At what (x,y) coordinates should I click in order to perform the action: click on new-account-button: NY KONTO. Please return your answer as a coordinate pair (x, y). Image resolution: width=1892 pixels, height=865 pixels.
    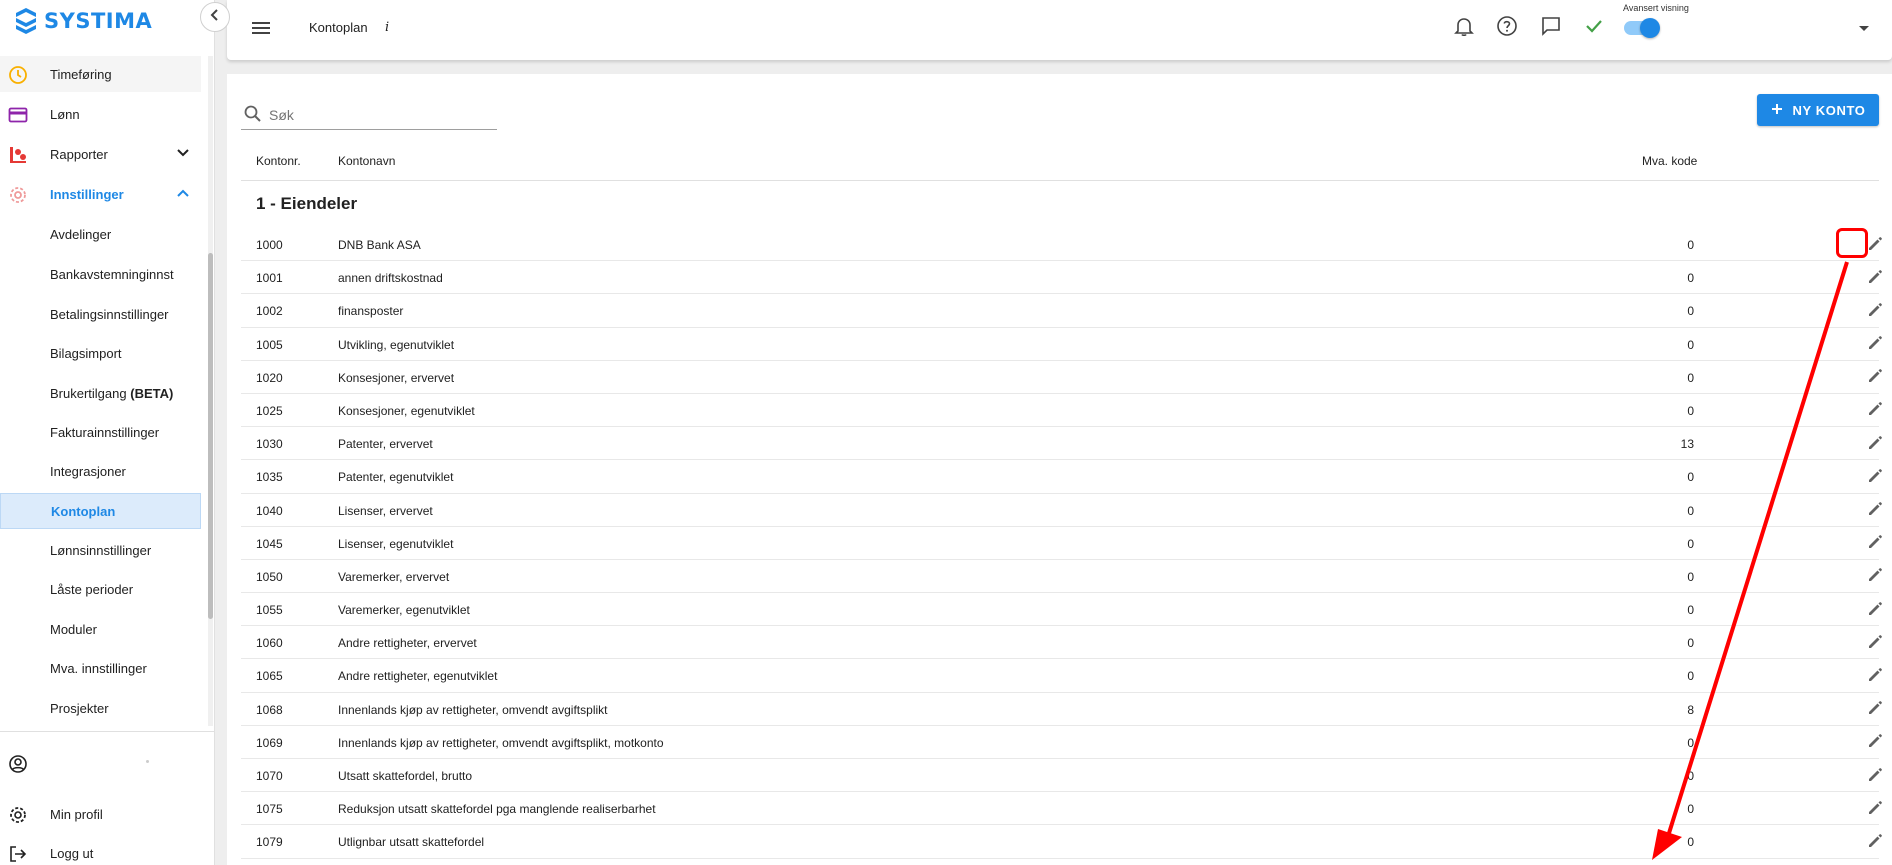
    Looking at the image, I should click on (1818, 110).